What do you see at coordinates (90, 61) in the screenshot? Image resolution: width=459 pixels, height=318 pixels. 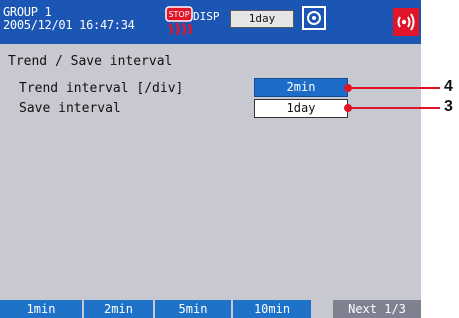 I see `page-title: Trend / Save interval` at bounding box center [90, 61].